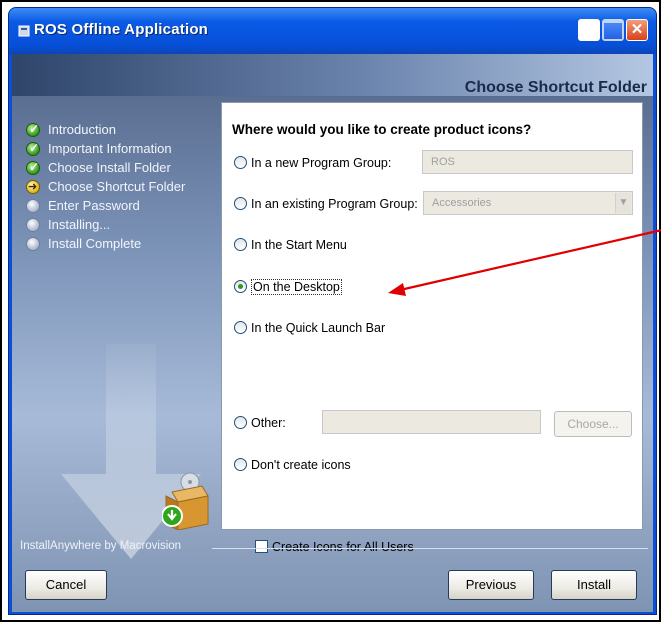 The width and height of the screenshot is (661, 622). I want to click on package-icon, so click(185, 501).